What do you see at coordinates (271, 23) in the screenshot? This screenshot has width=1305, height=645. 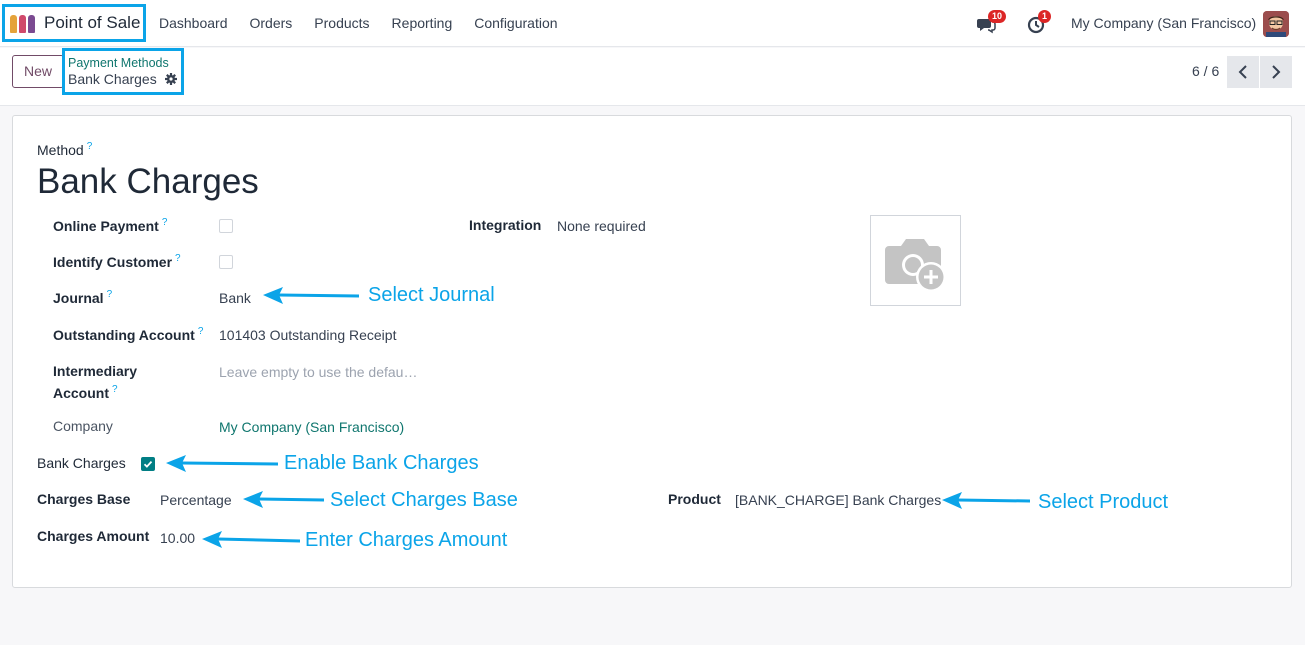 I see `menu-orders: Orders` at bounding box center [271, 23].